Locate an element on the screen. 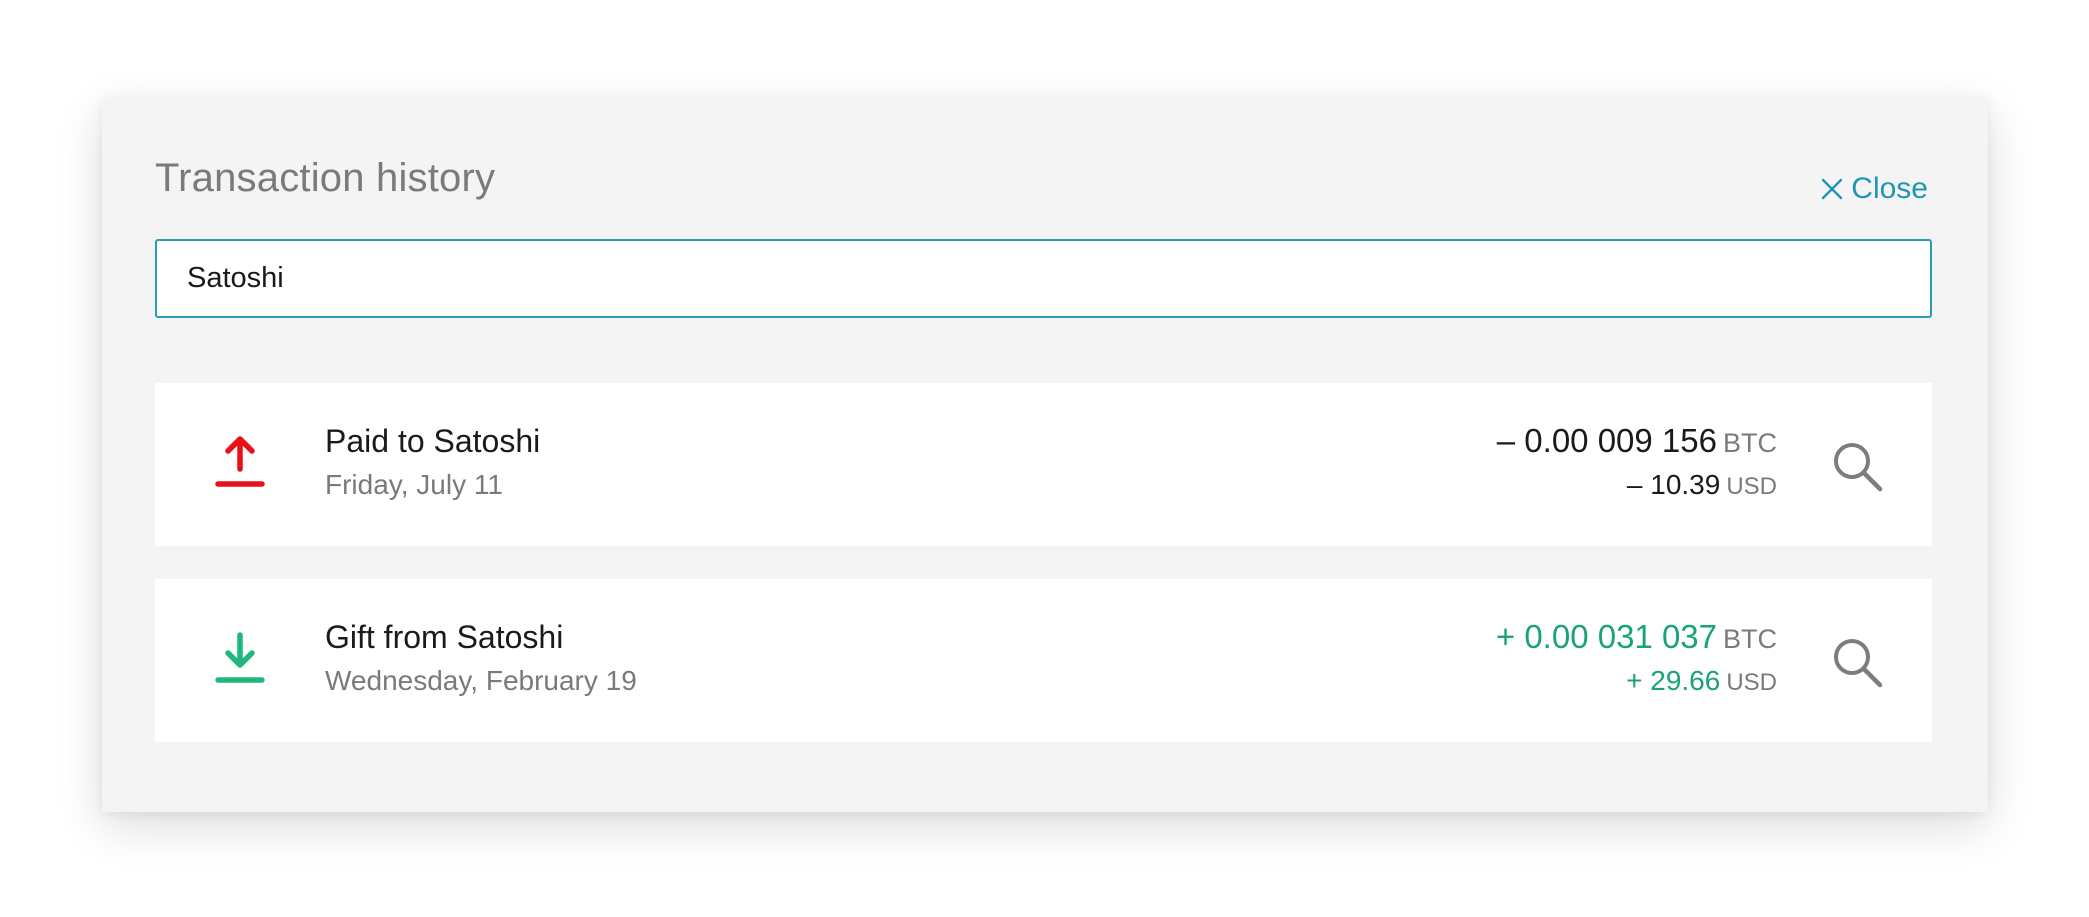 This screenshot has width=2089, height=917. close-button: Close is located at coordinates (1874, 189).